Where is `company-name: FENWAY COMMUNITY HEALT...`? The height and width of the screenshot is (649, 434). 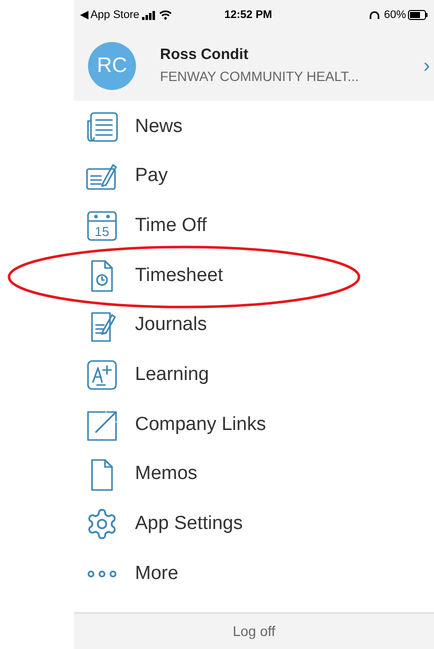 company-name: FENWAY COMMUNITY HEALT... is located at coordinates (260, 77).